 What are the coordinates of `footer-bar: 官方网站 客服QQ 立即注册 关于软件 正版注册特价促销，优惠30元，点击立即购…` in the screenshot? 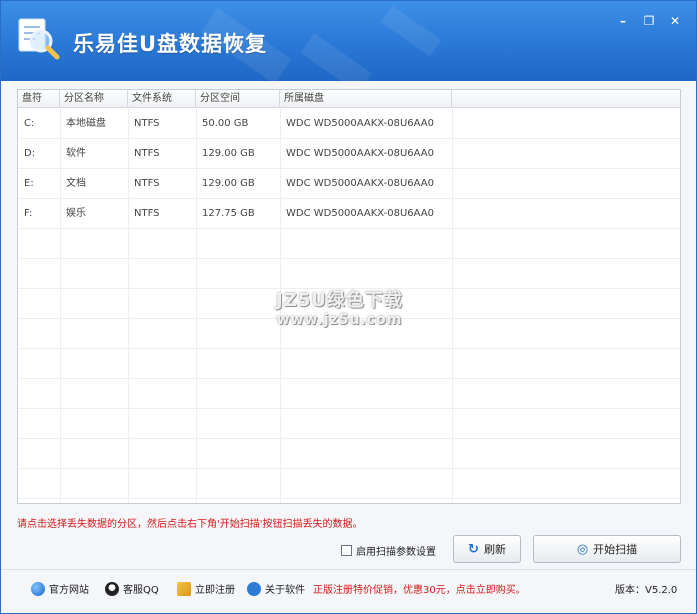 It's located at (348, 591).